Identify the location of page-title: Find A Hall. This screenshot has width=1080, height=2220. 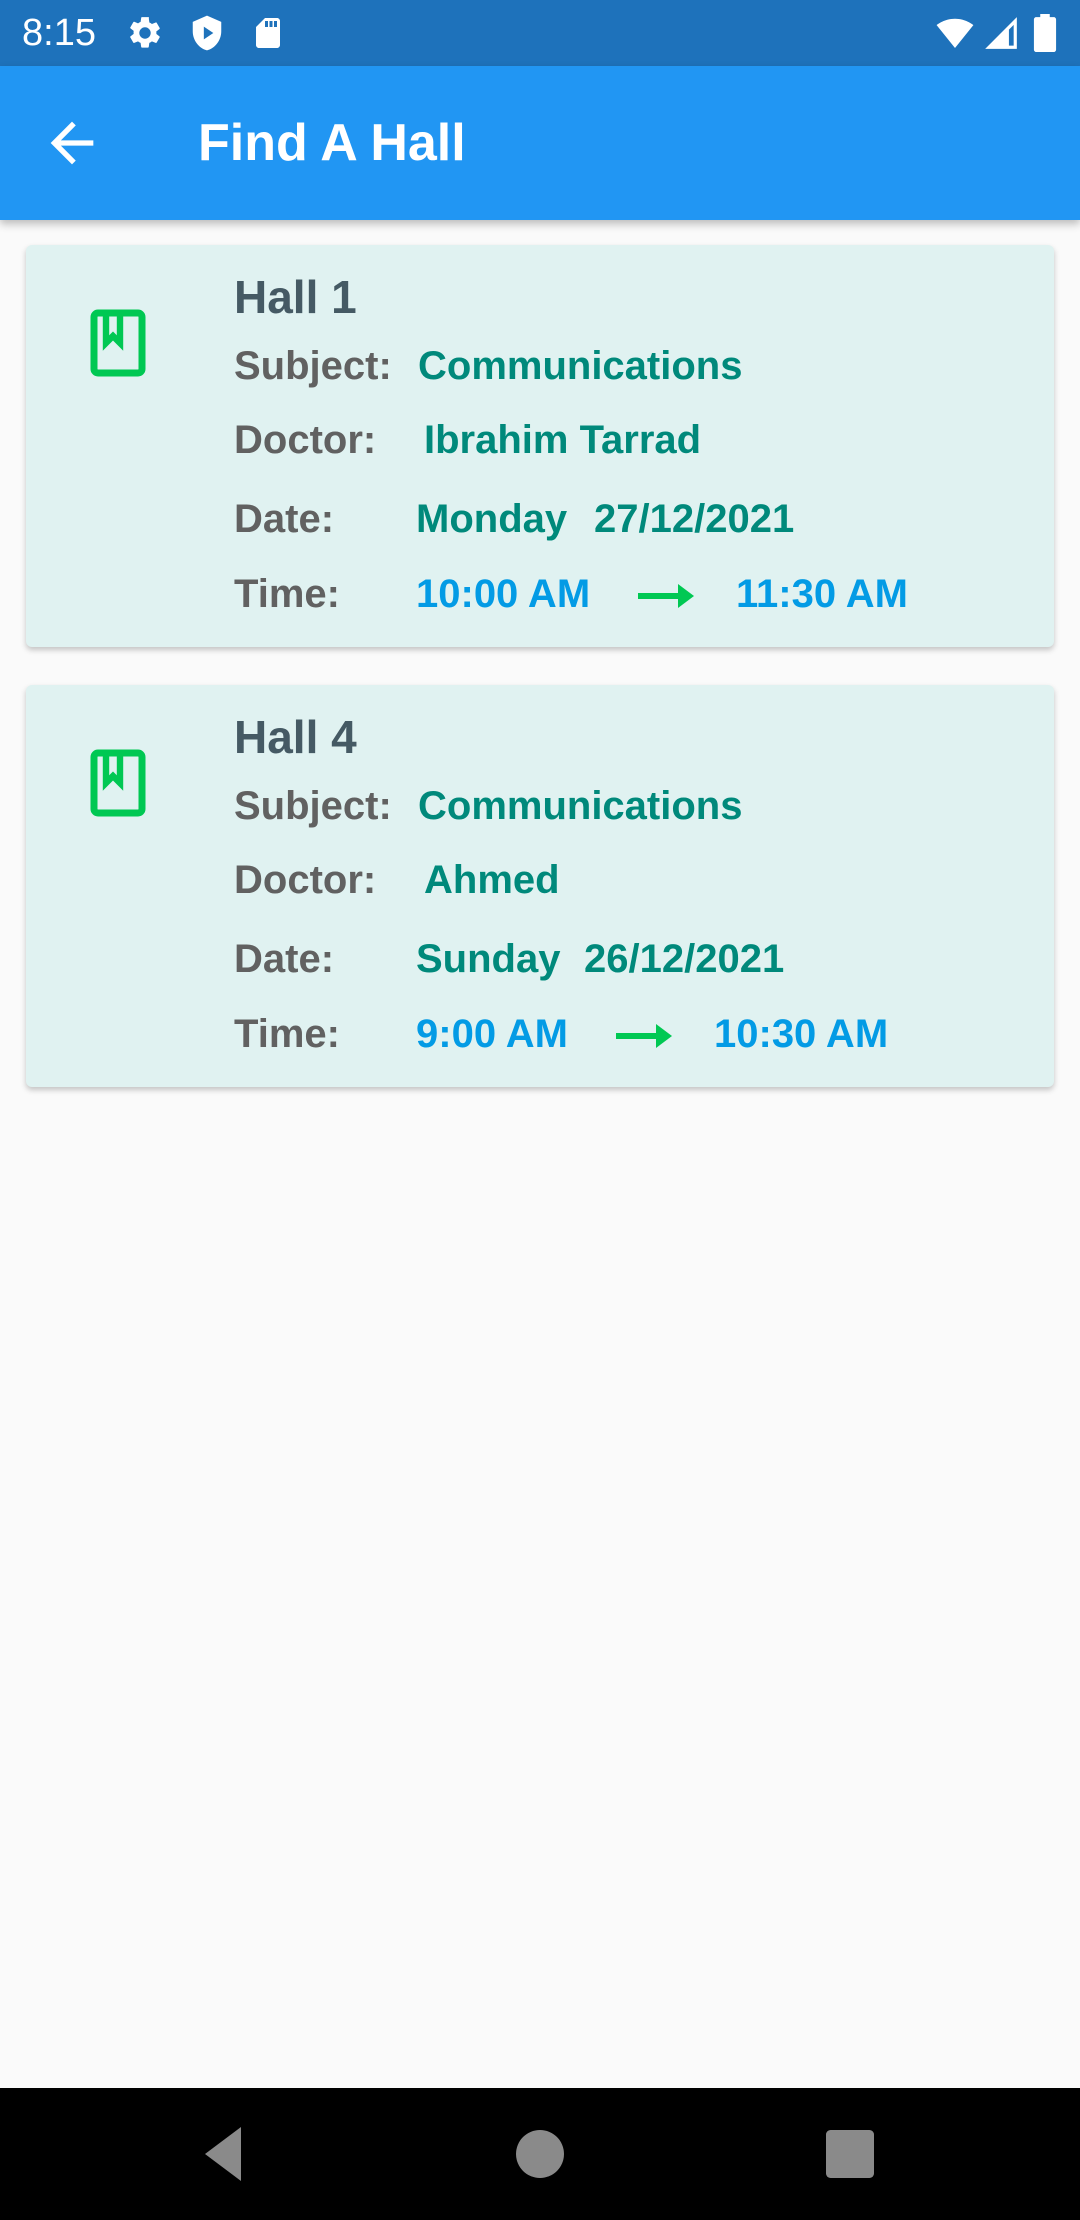
(332, 143).